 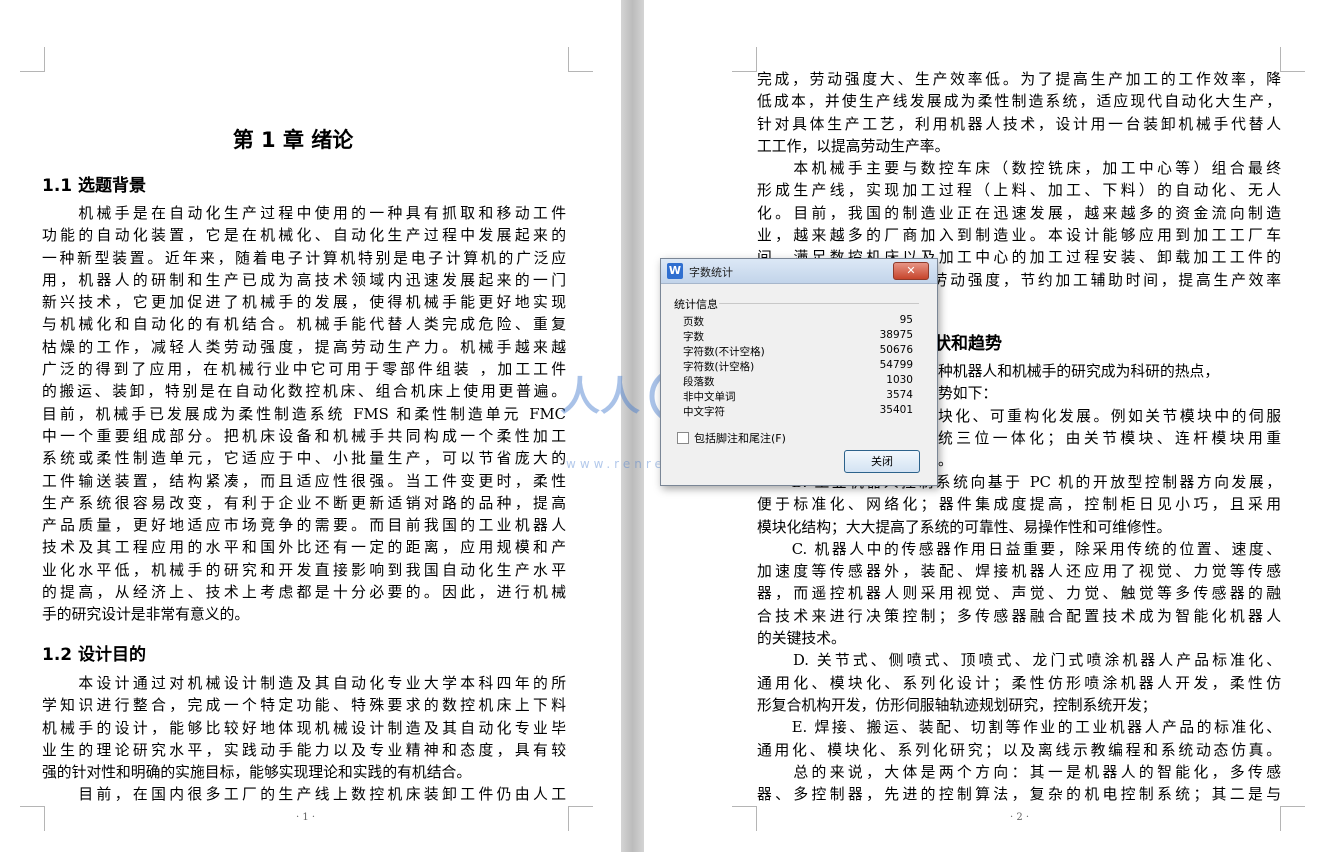 I want to click on text-line: 业，越来越多的厂商加入到制造业。本设计能够应用到加工工厂车, so click(x=1019, y=236).